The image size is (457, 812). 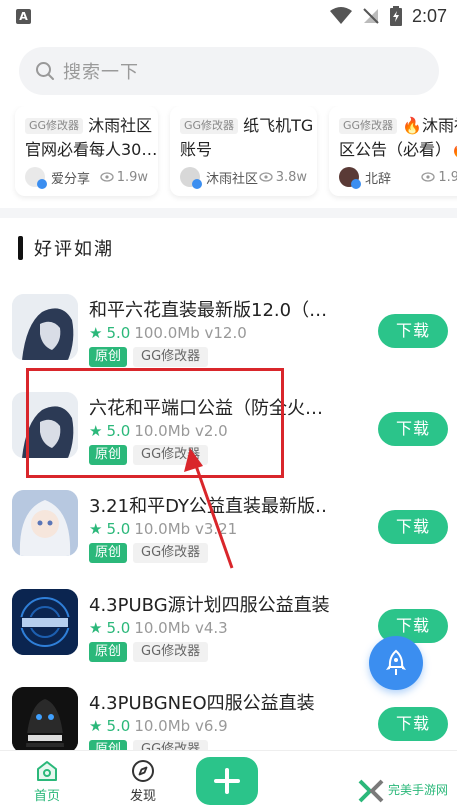 I want to click on app-size-version: 100.0Mb v12.0, so click(x=190, y=333).